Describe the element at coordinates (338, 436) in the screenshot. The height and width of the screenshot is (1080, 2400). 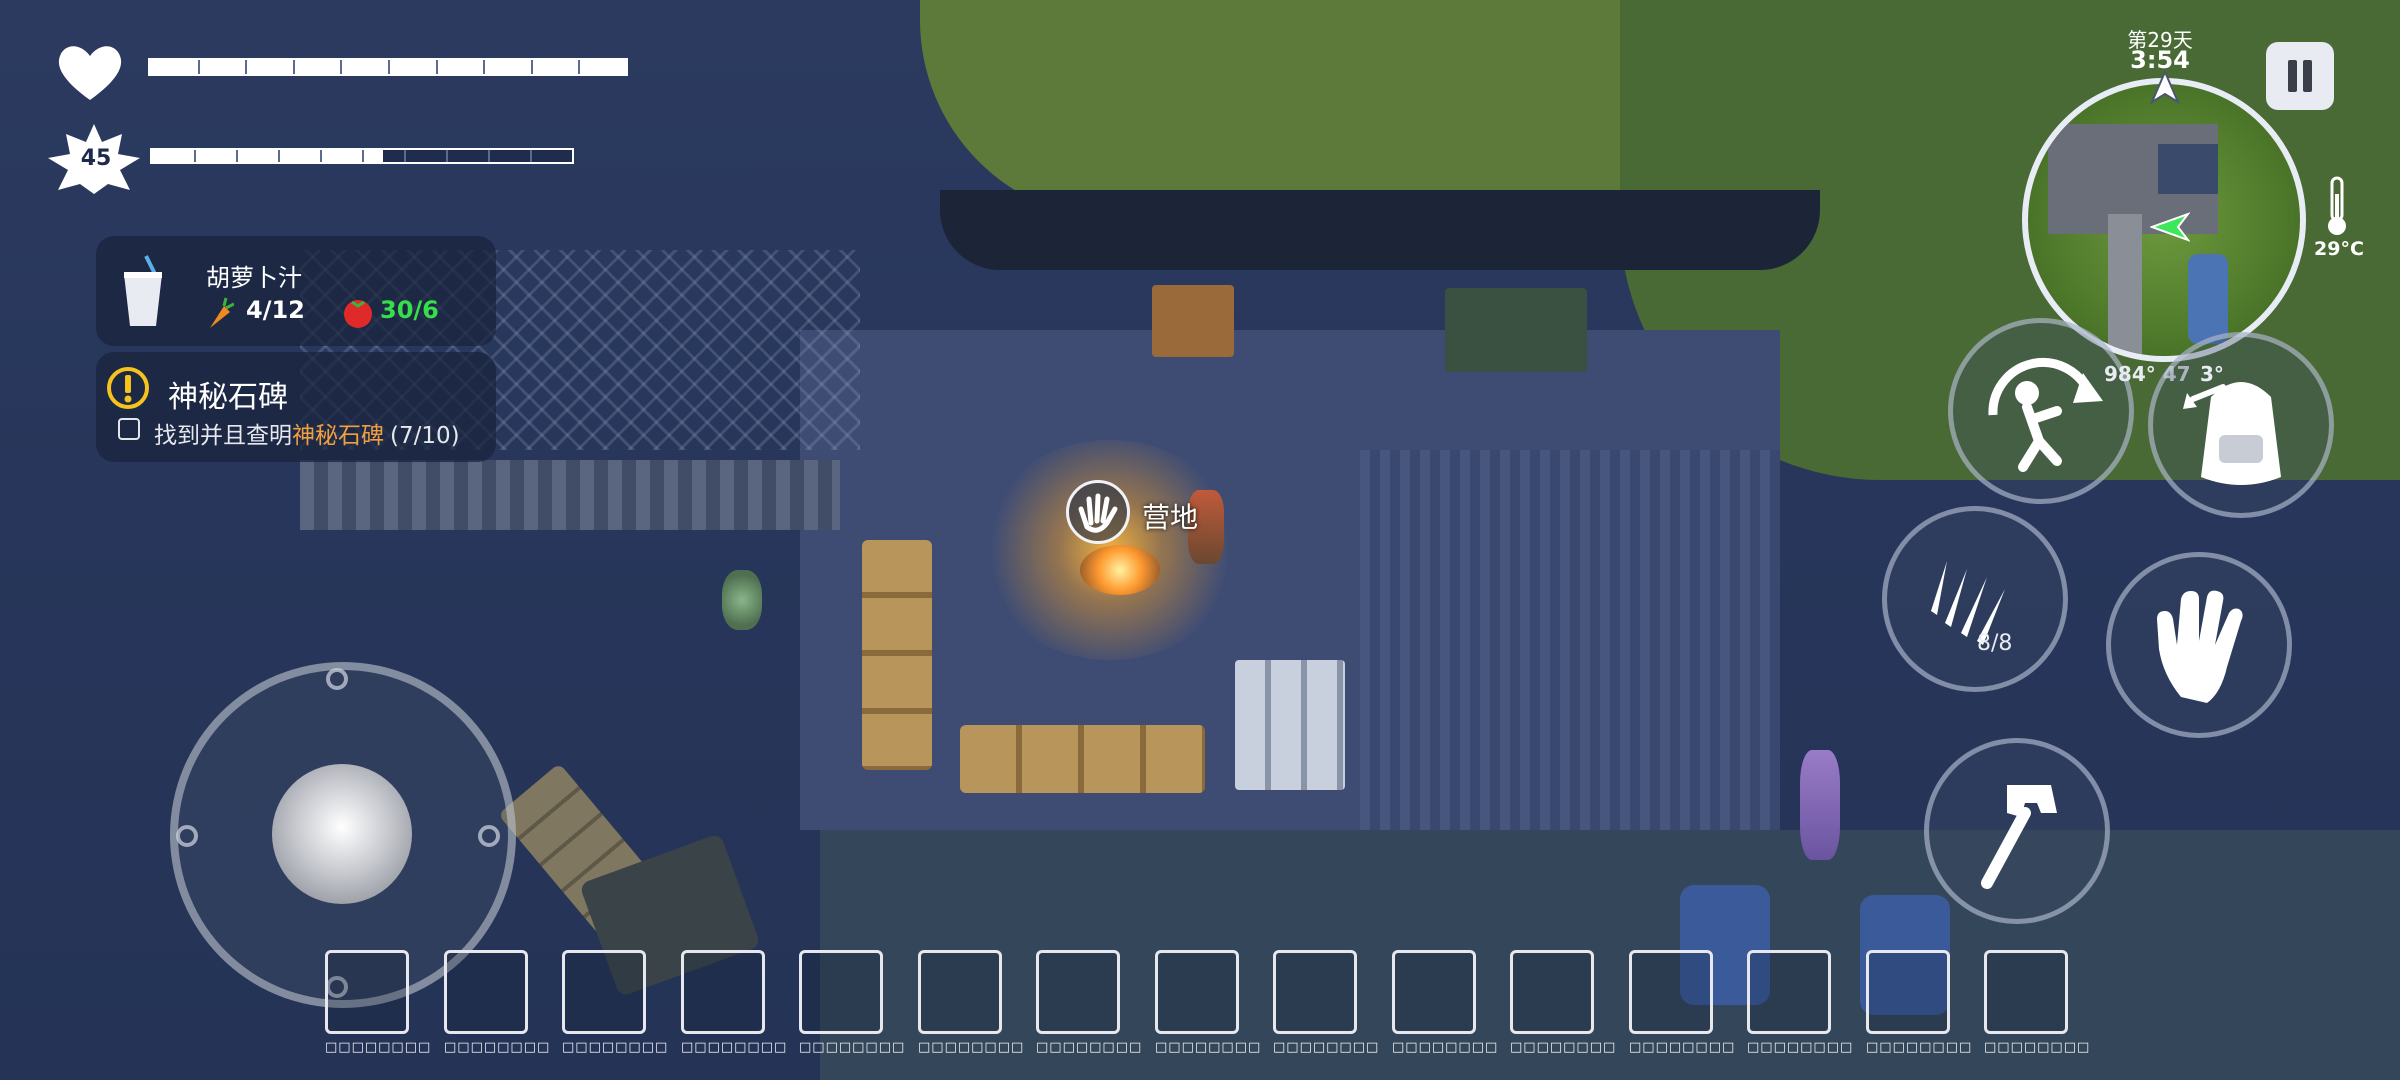
I see `objective-target: 神秘石碑` at that location.